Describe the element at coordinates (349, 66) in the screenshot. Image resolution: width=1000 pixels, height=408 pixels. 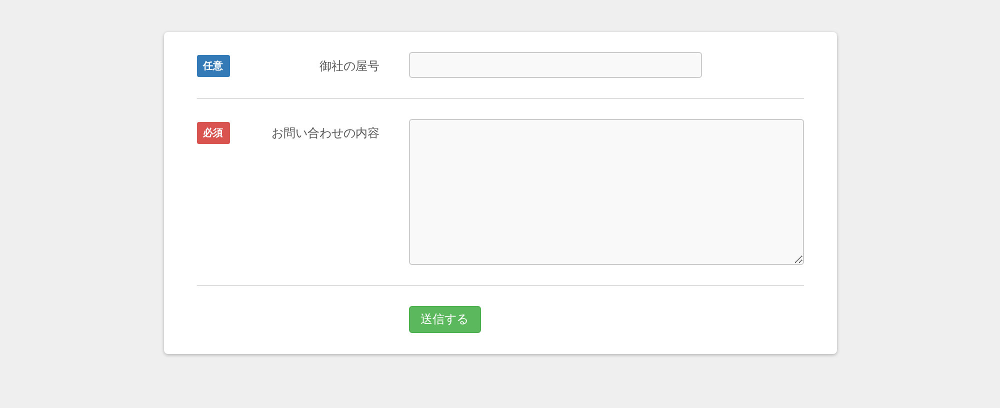
I see `field-label: 御社の屋号` at that location.